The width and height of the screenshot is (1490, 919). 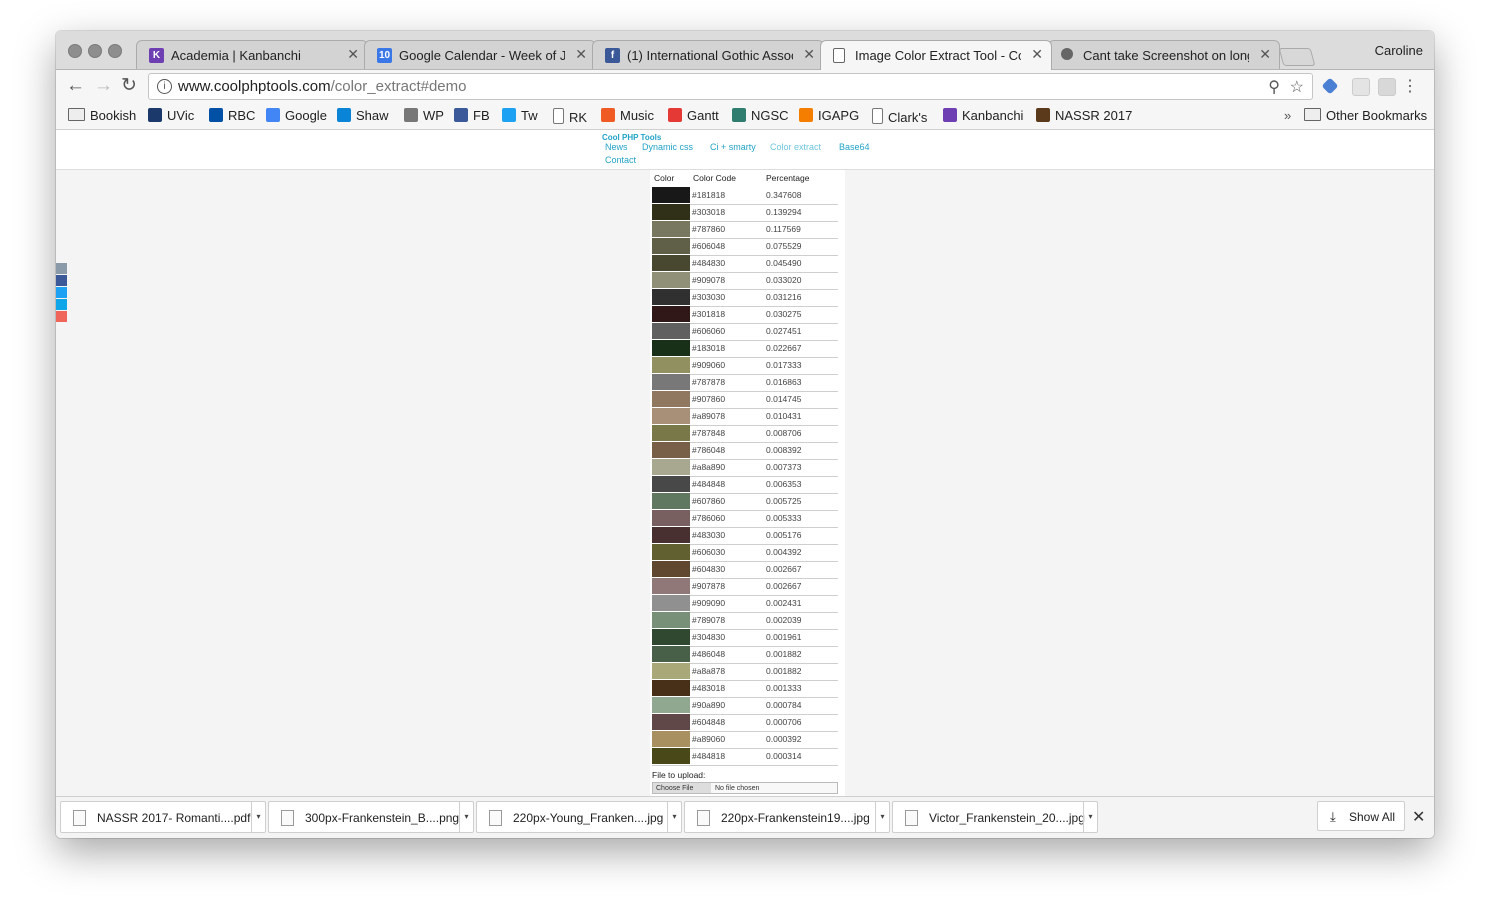 I want to click on download-item: 220px-Young_Franken....jpg ▾, so click(x=579, y=817).